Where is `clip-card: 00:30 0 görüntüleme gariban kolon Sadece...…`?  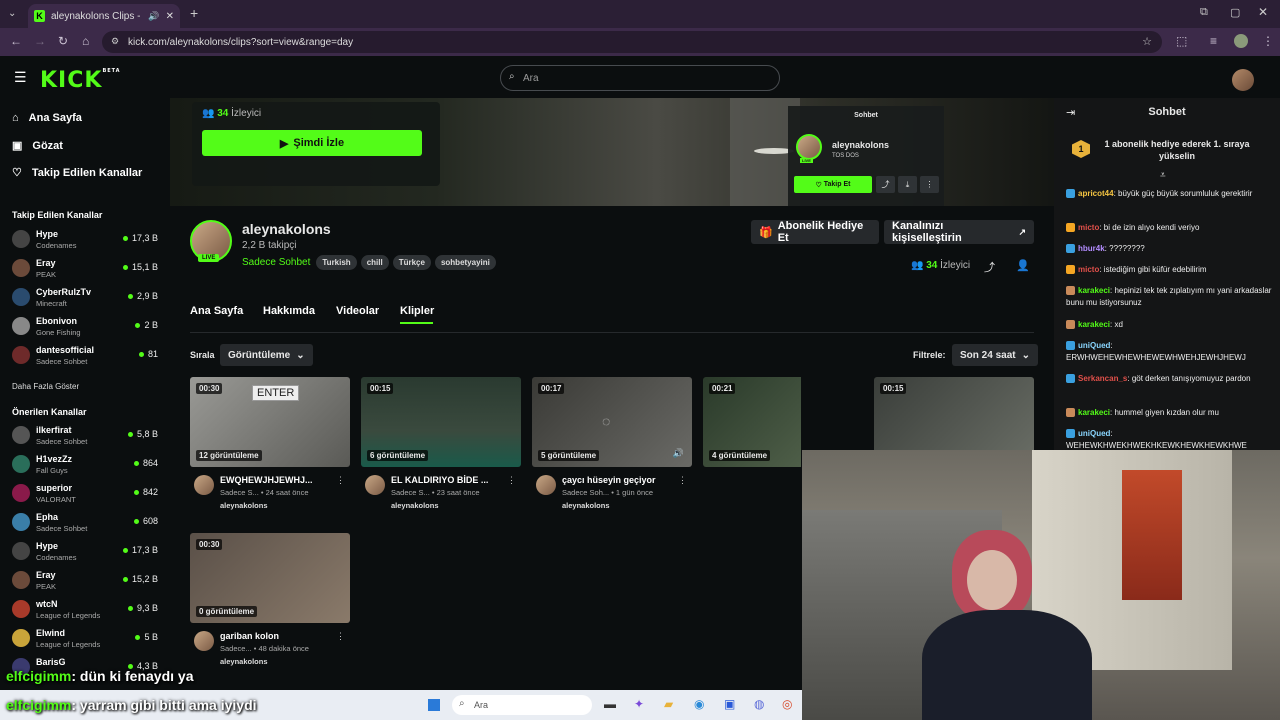 clip-card: 00:30 0 görüntüleme gariban kolon Sadece...… is located at coordinates (270, 599).